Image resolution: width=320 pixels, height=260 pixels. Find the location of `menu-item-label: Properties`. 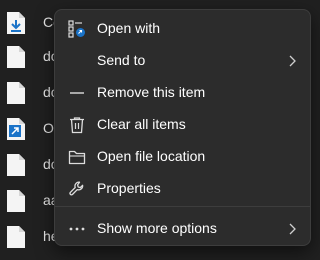

menu-item-label: Properties is located at coordinates (129, 188).